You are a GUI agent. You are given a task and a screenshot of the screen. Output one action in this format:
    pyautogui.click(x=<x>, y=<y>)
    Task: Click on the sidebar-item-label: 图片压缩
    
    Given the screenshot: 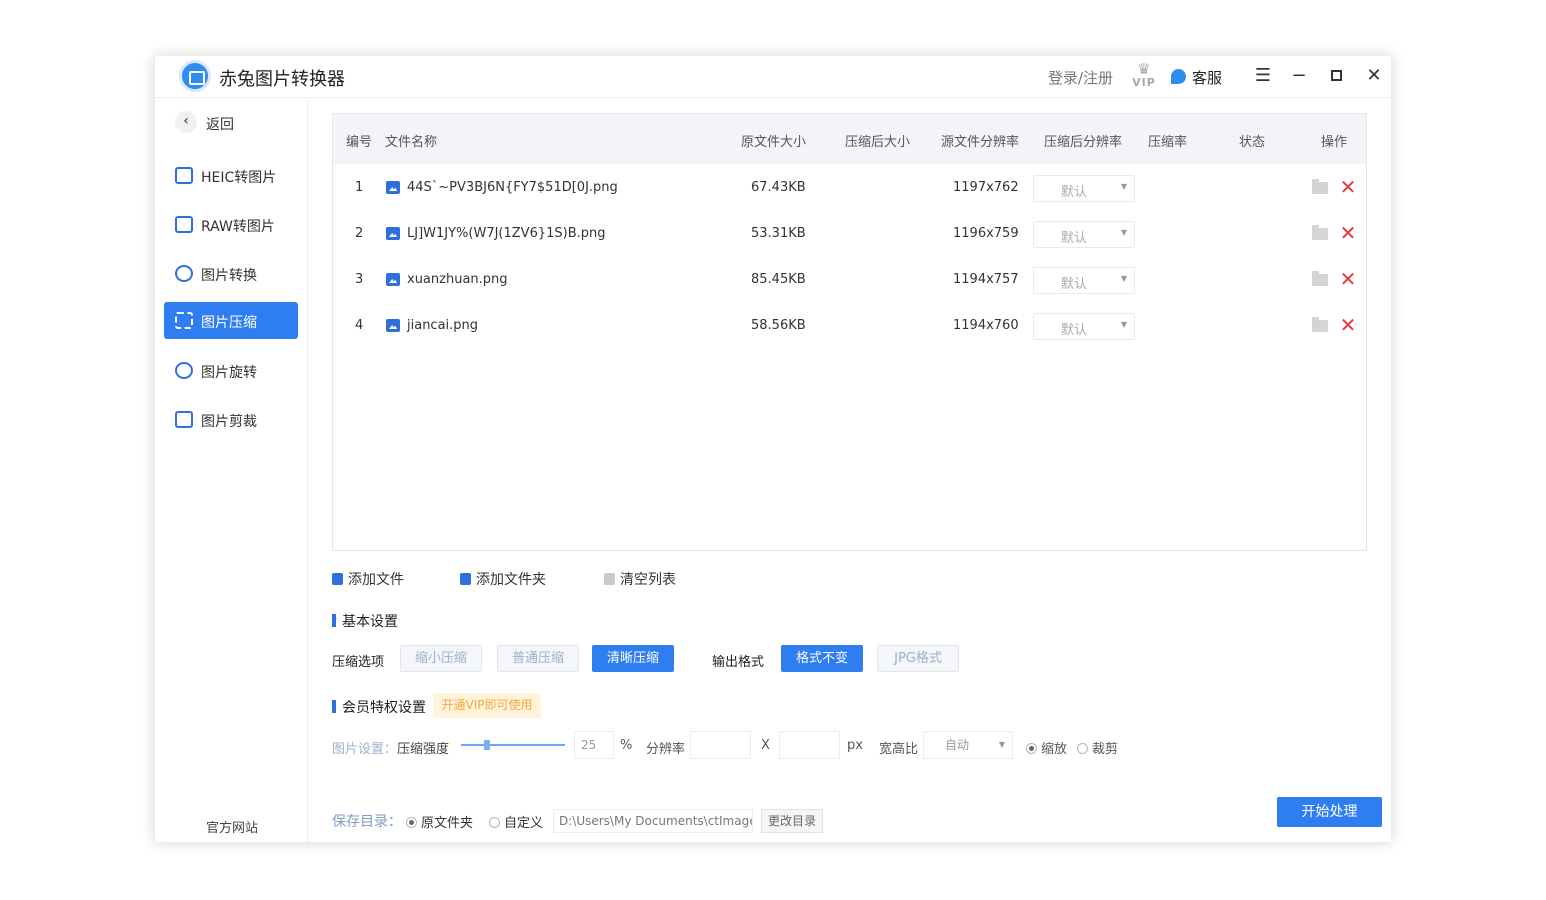 What is the action you would take?
    pyautogui.click(x=229, y=323)
    